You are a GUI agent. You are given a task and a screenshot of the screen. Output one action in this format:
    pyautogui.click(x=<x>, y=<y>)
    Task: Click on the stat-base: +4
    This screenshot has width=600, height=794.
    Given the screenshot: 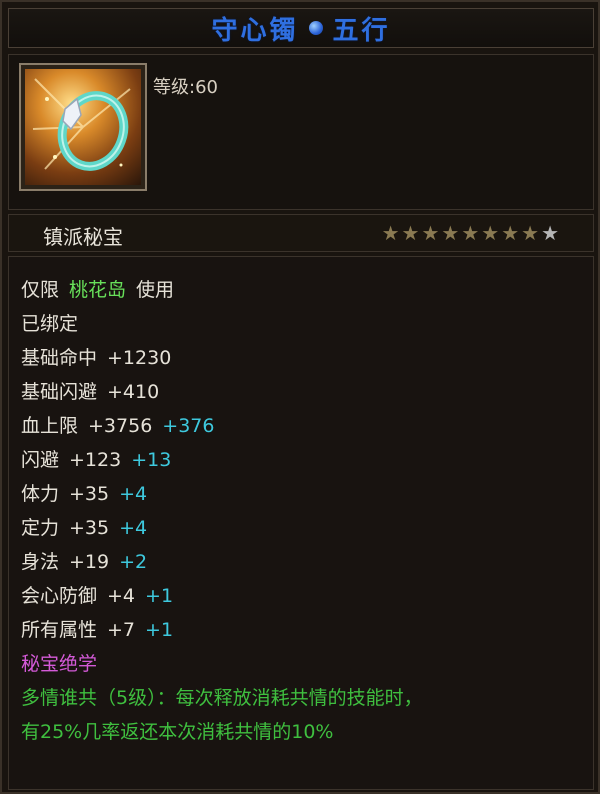 What is the action you would take?
    pyautogui.click(x=121, y=596)
    